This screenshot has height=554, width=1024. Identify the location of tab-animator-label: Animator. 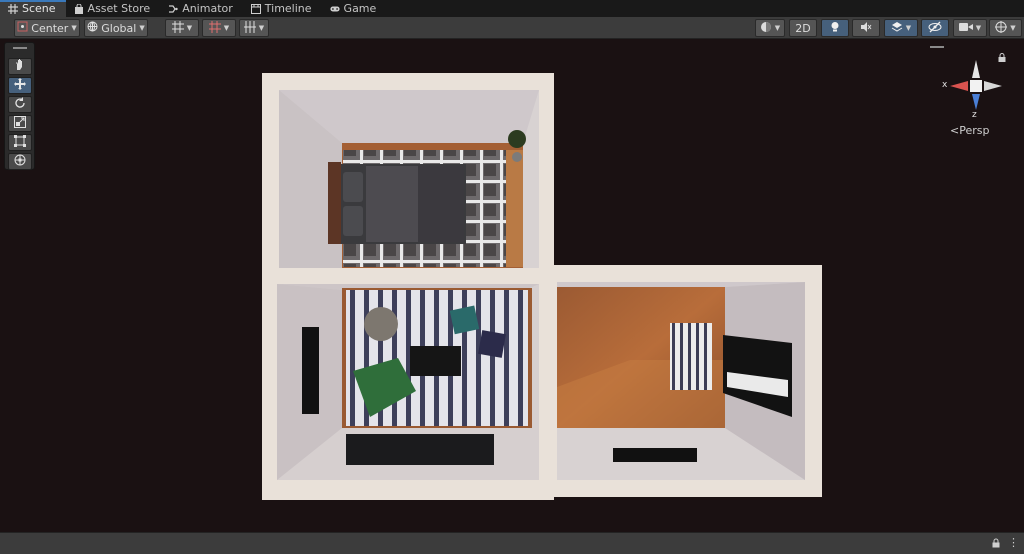
(207, 8).